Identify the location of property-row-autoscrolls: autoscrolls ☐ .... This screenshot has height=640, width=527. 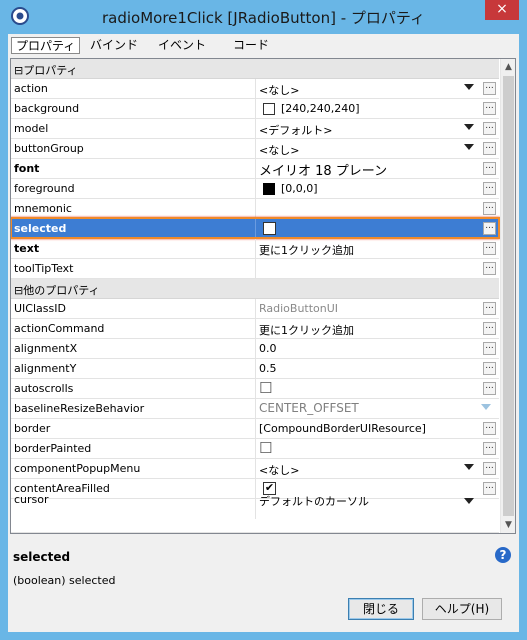
(255, 389).